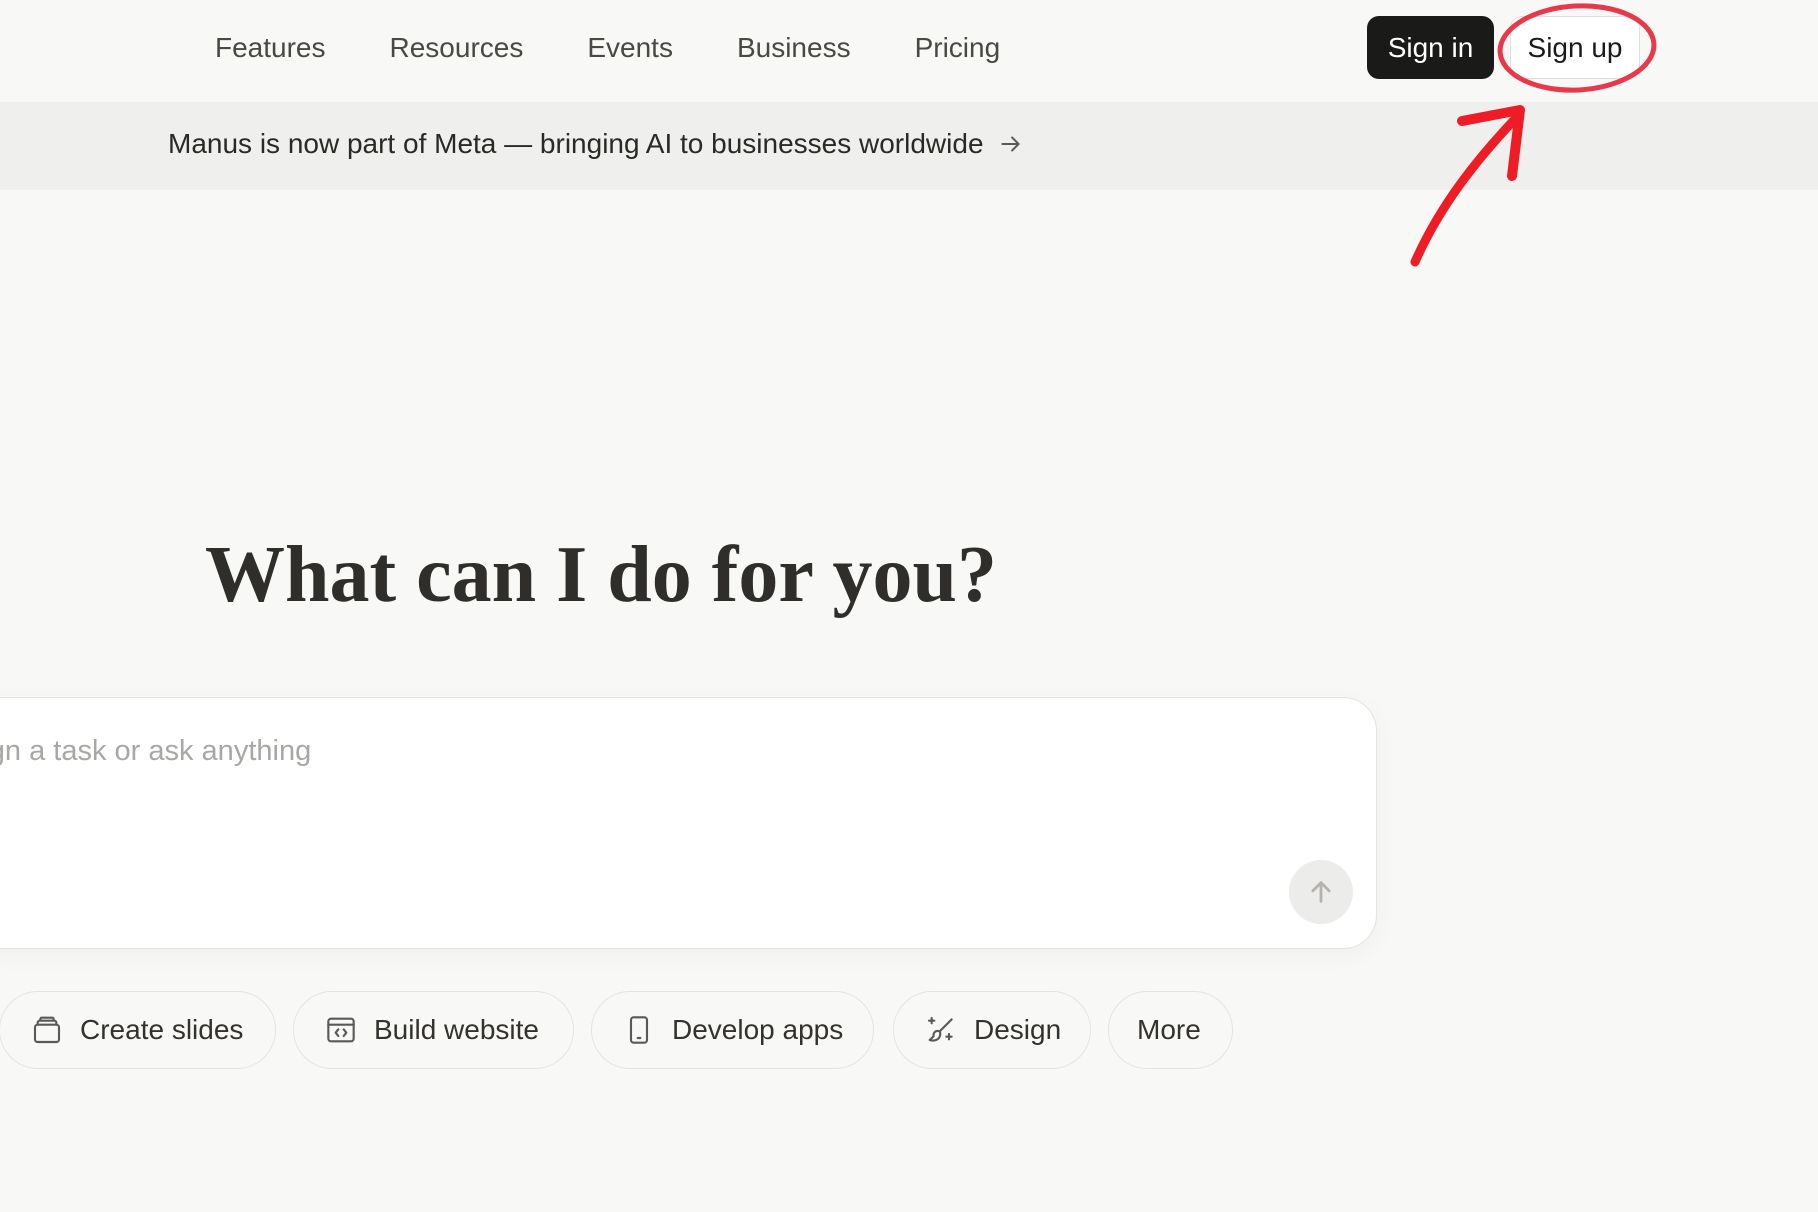 The height and width of the screenshot is (1212, 1818). I want to click on arrow-right-icon, so click(1010, 144).